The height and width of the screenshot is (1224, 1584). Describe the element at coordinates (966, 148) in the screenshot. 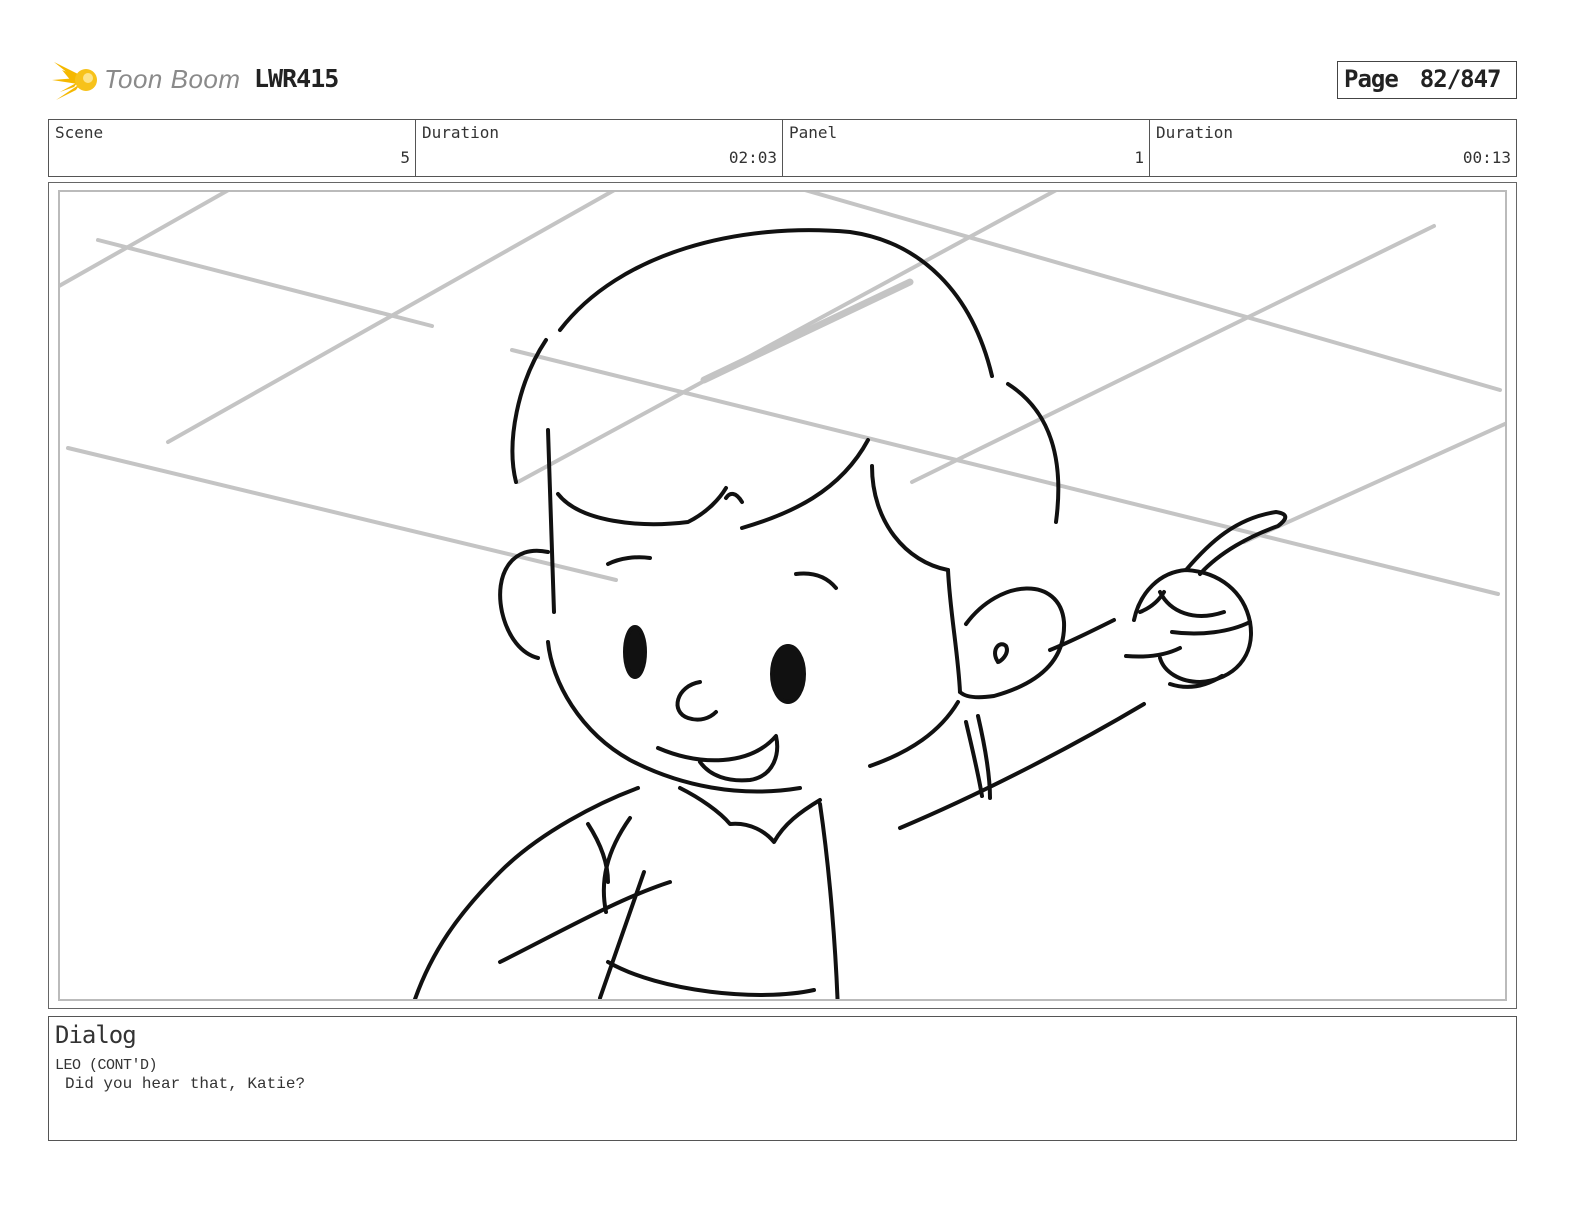

I see `panel-cell: Panel 1` at that location.